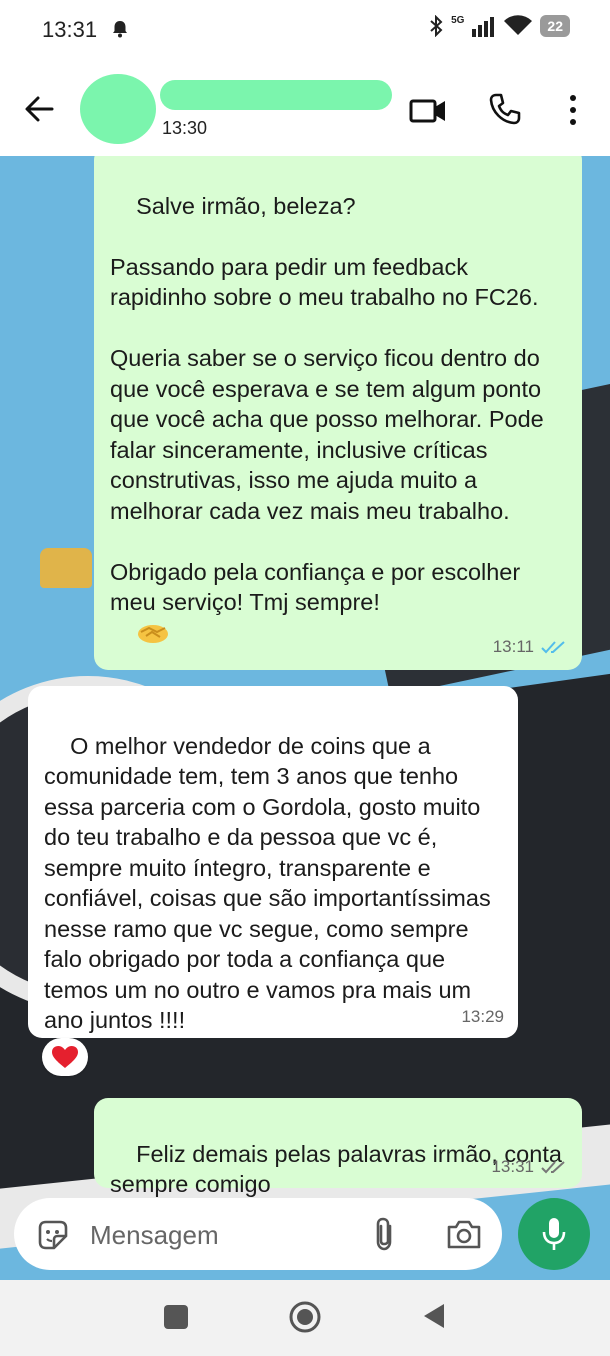 The height and width of the screenshot is (1356, 610). I want to click on status-time: 13:31, so click(70, 29).